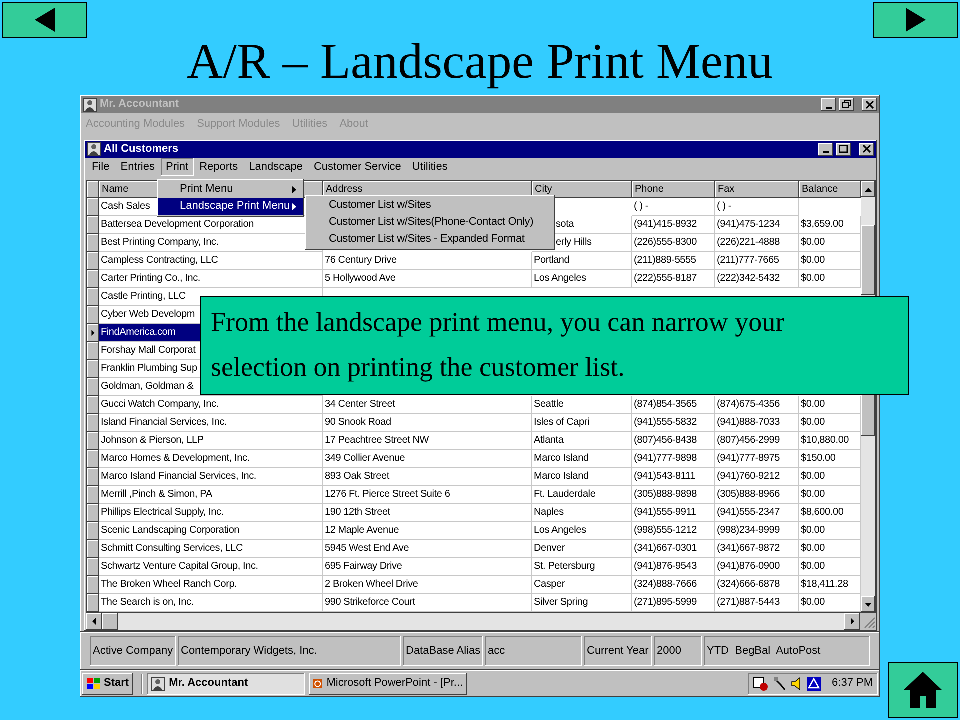 The width and height of the screenshot is (960, 720). I want to click on table-cell: 34 Center Street, so click(427, 405).